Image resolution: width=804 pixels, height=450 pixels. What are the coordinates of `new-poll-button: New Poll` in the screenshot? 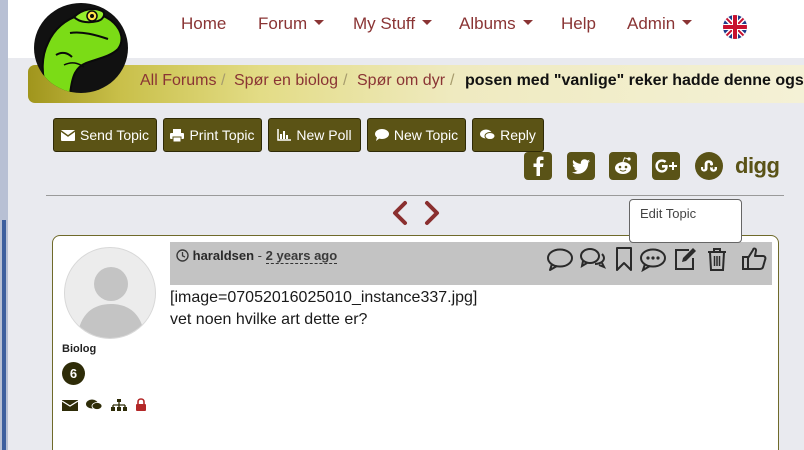 It's located at (314, 135).